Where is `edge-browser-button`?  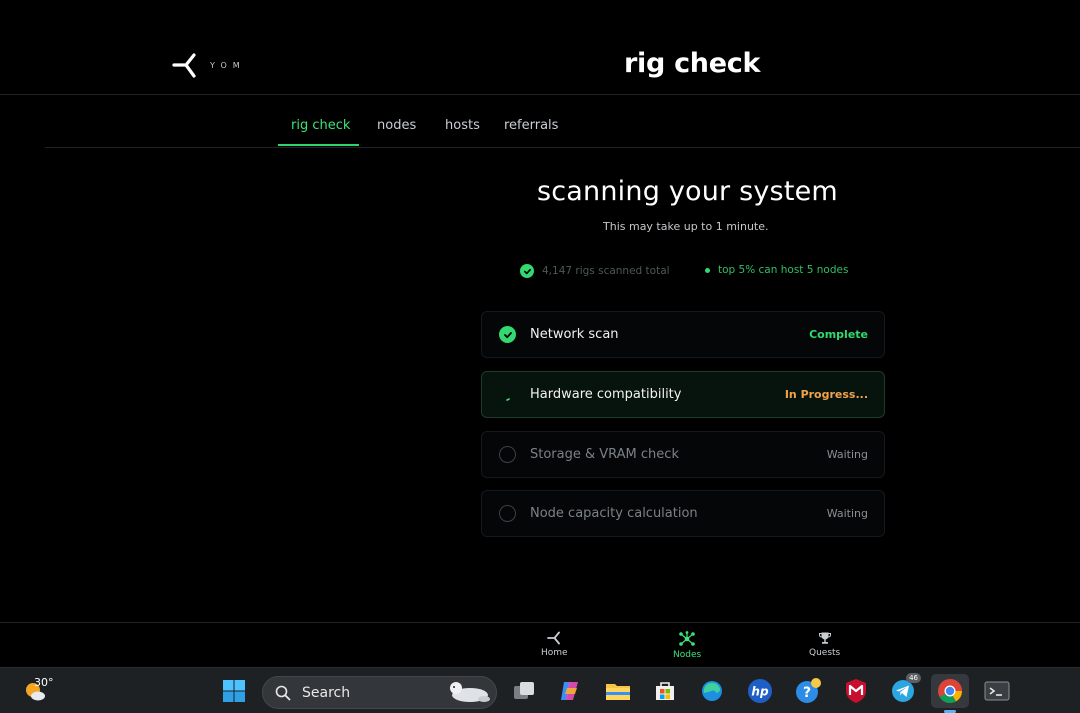 edge-browser-button is located at coordinates (712, 691).